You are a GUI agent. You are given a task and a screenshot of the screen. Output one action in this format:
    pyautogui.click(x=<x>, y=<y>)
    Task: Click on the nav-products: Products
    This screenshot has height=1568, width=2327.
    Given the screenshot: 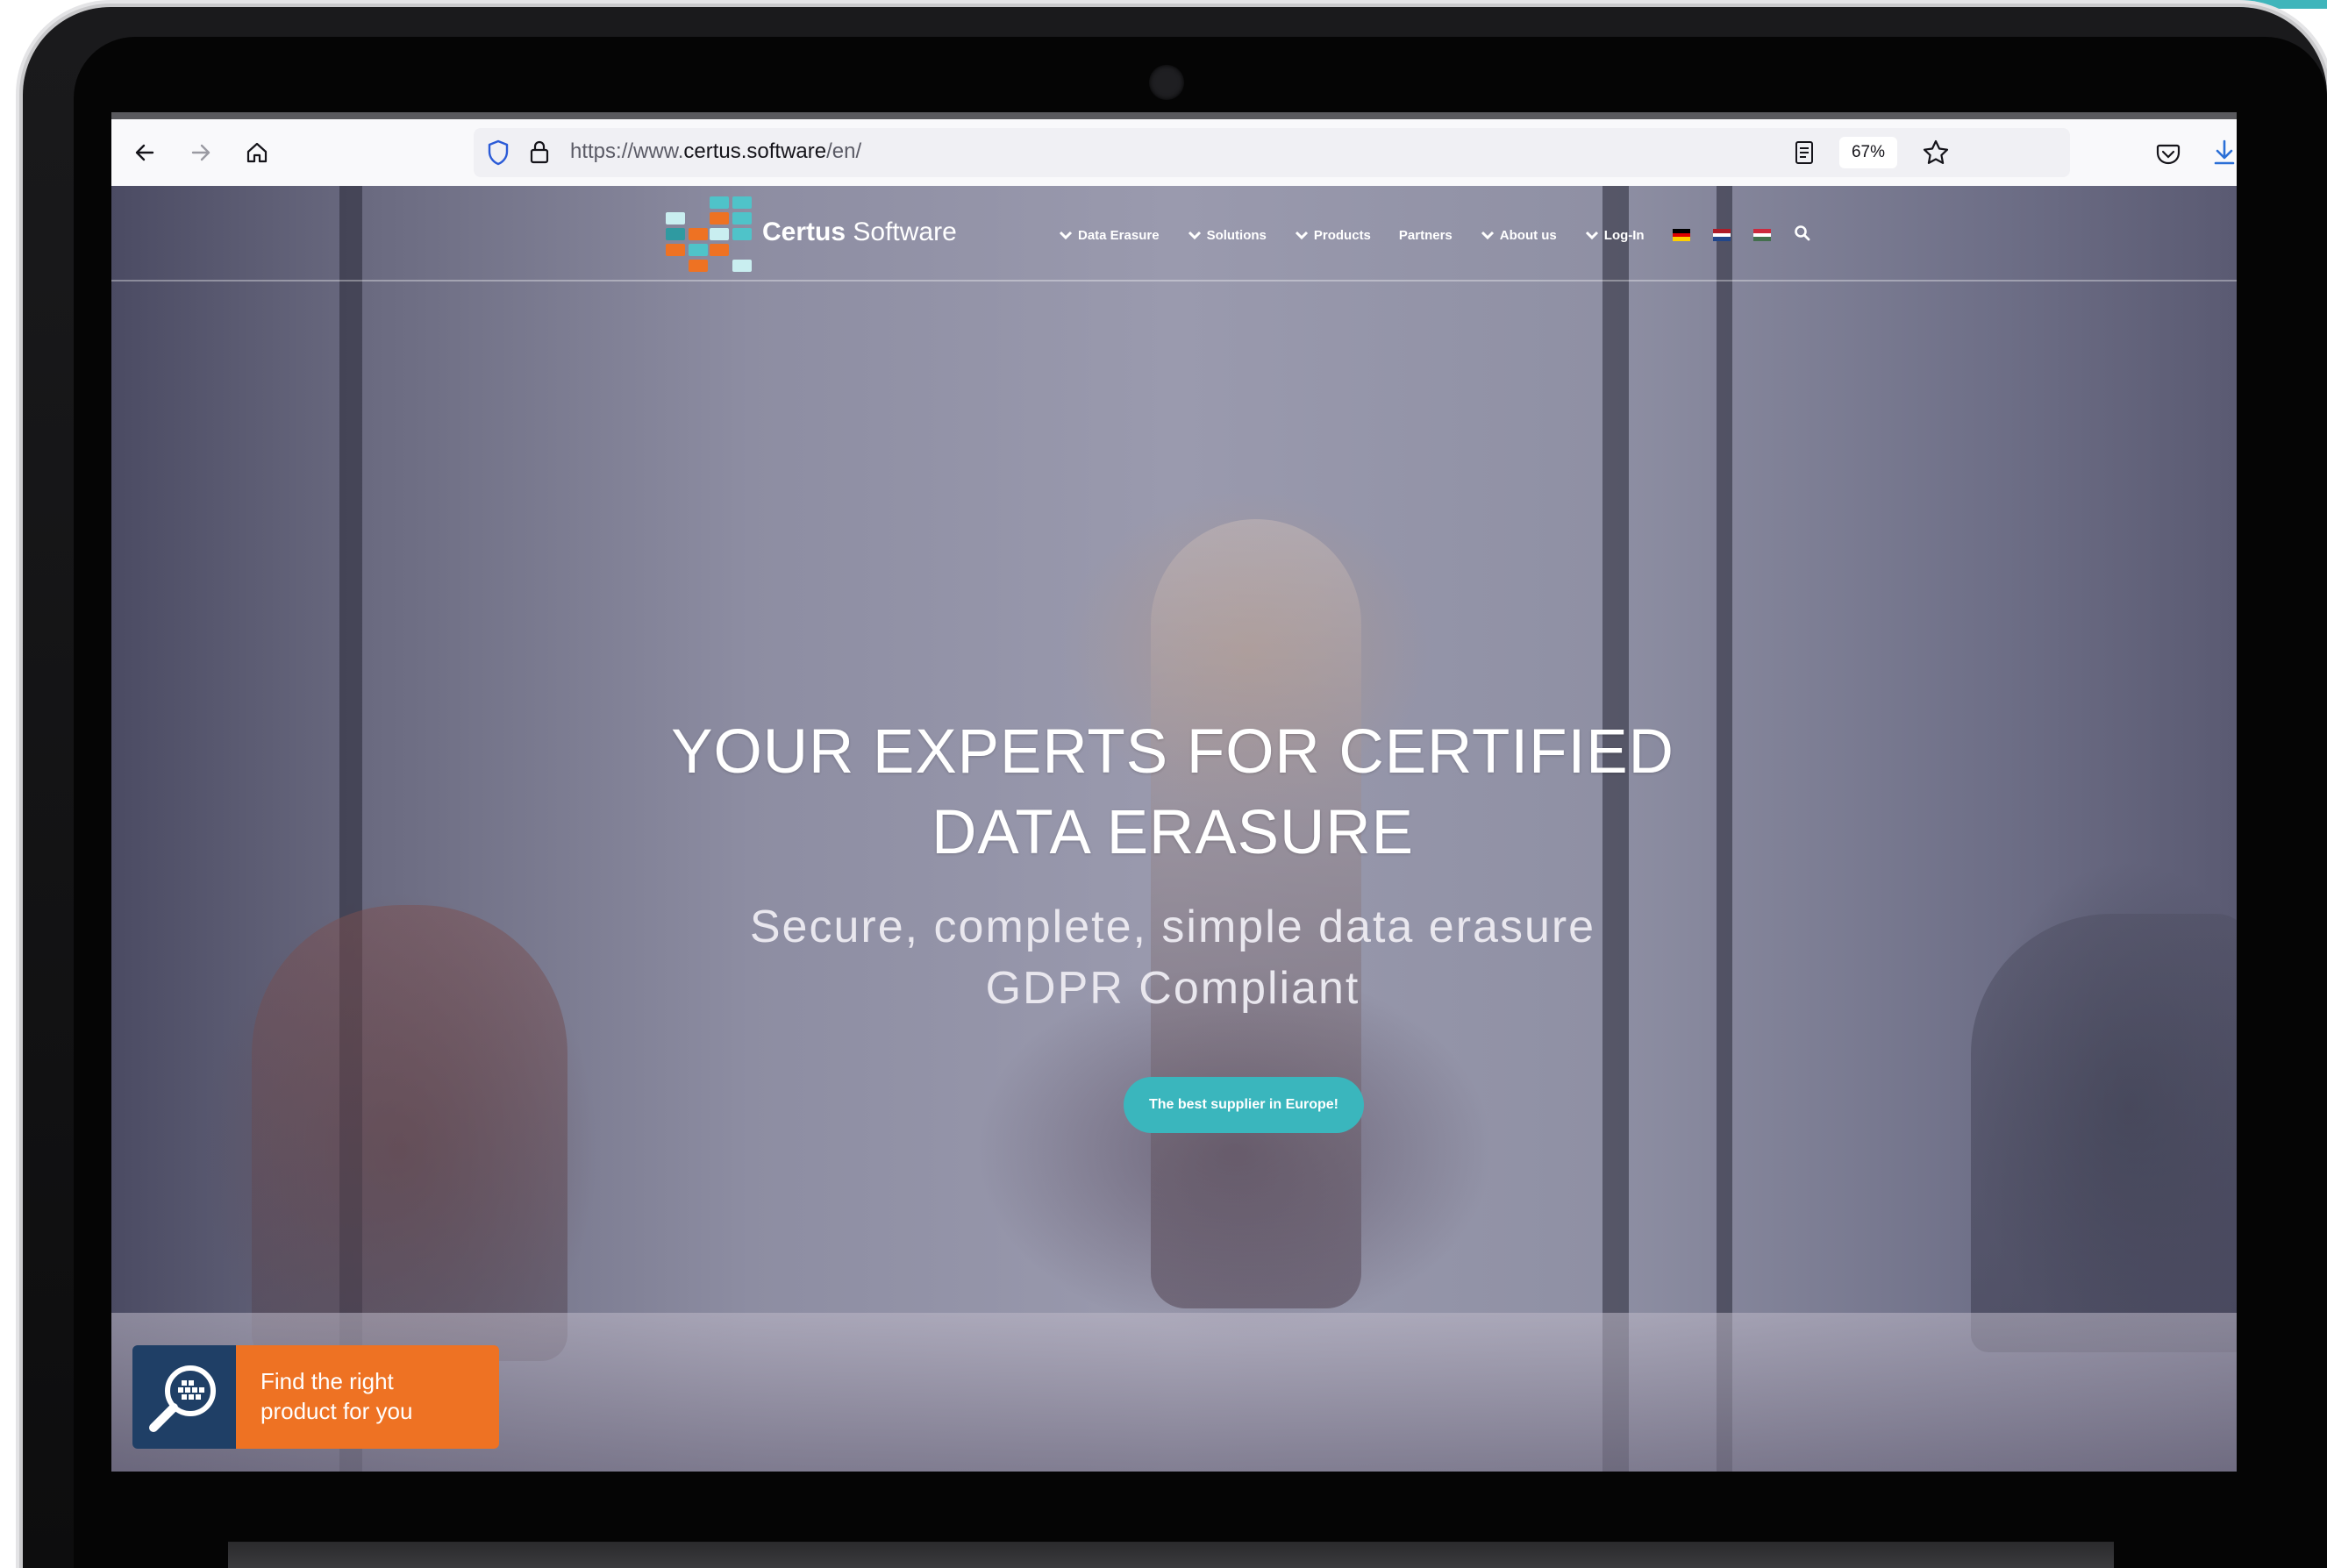 What is the action you would take?
    pyautogui.click(x=1333, y=235)
    